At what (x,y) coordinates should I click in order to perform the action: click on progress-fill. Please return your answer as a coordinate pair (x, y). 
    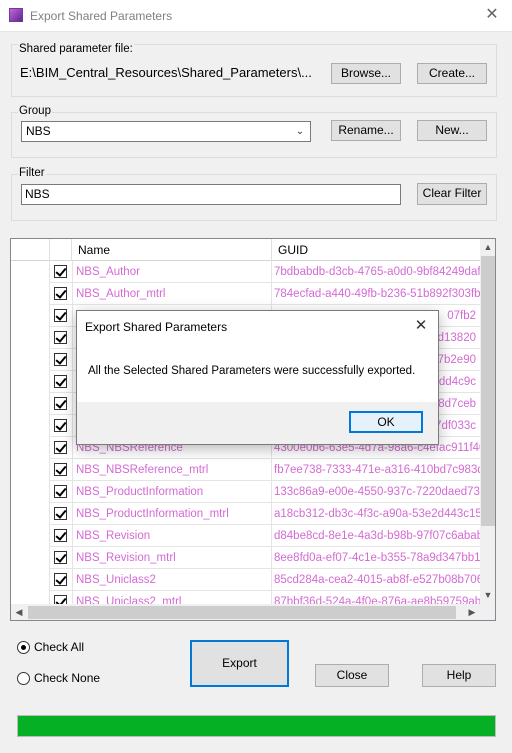
    Looking at the image, I should click on (256, 726).